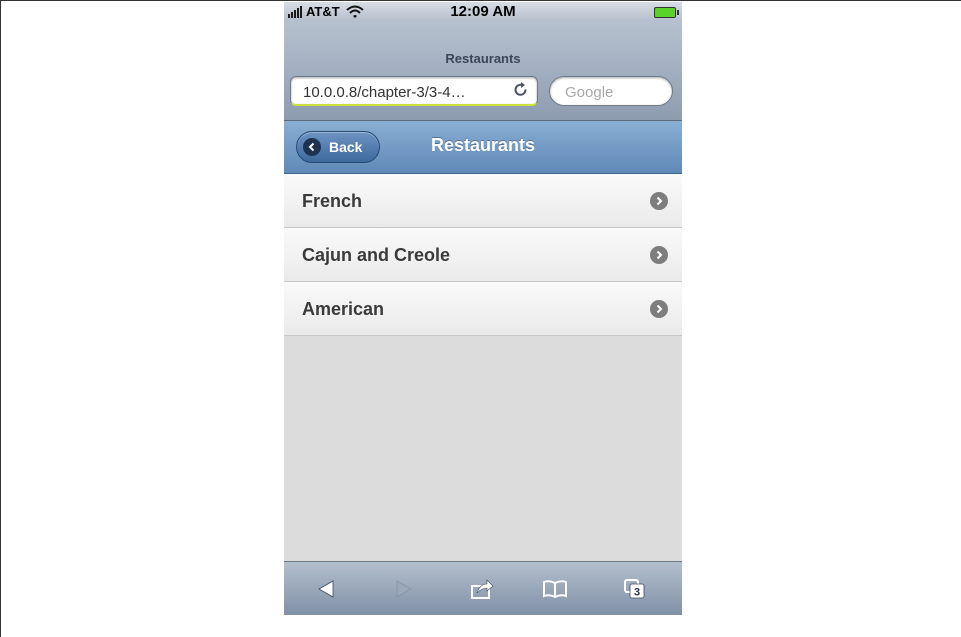  What do you see at coordinates (343, 309) in the screenshot?
I see `list-item-label: American` at bounding box center [343, 309].